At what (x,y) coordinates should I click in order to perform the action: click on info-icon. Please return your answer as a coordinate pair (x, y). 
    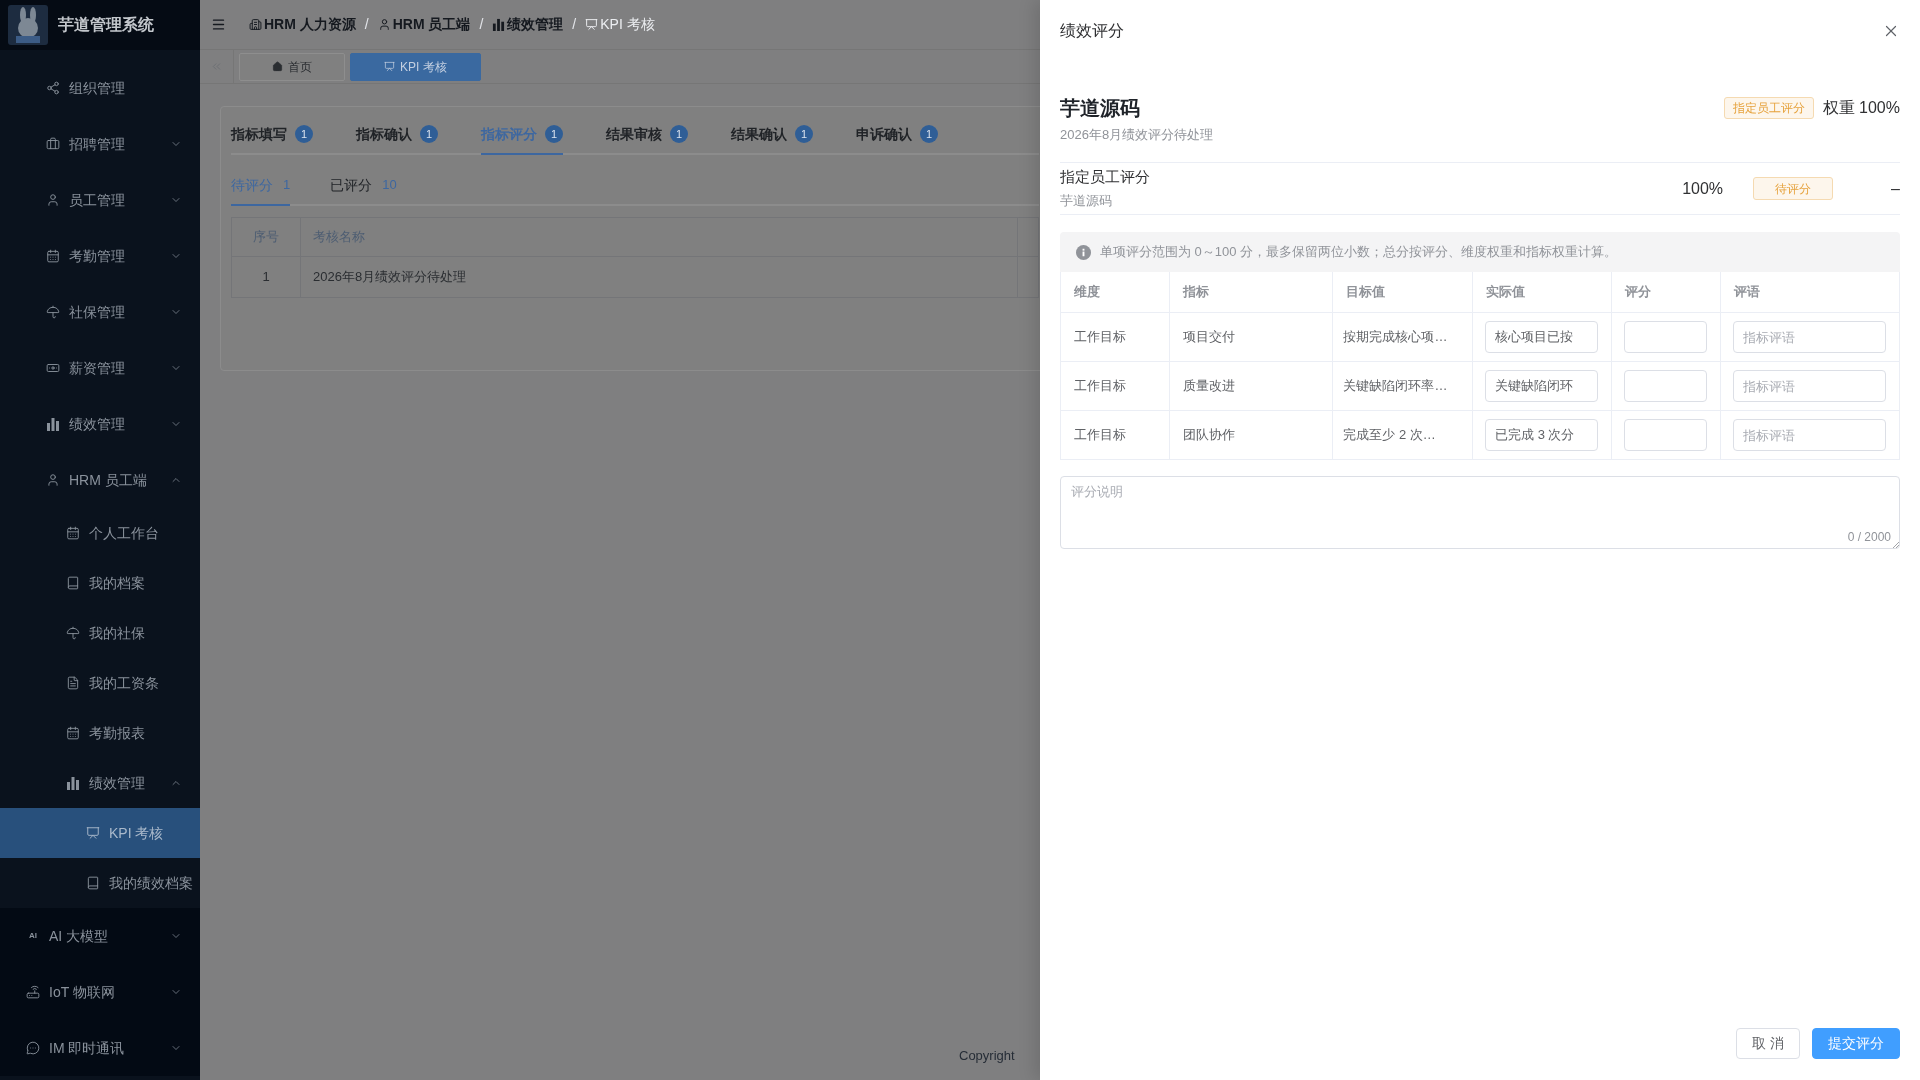
    Looking at the image, I should click on (1083, 252).